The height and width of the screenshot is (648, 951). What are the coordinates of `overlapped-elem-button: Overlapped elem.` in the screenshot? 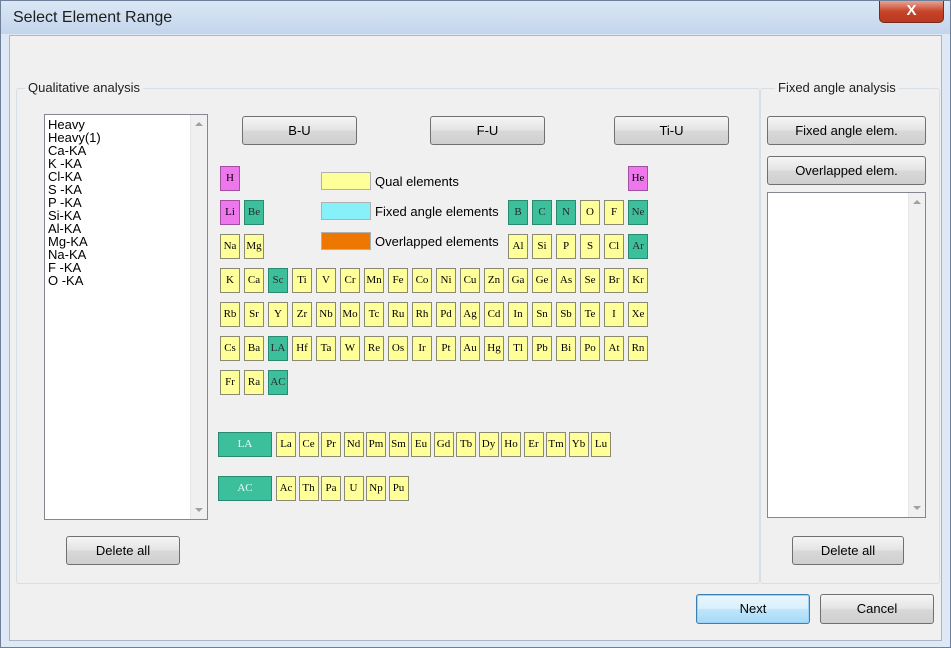 It's located at (846, 170).